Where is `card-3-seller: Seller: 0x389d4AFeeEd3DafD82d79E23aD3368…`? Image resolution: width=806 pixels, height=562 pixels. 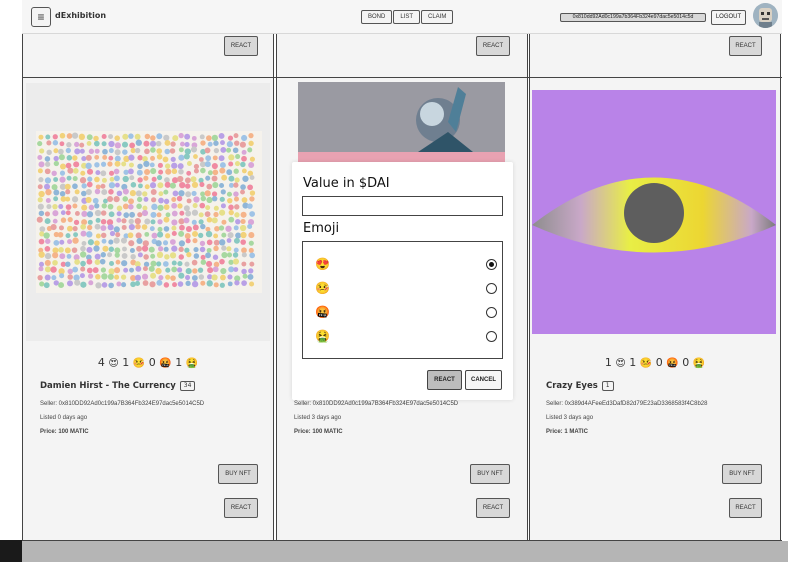 card-3-seller: Seller: 0x389d4AFeeEd3DafD82d79E23aD3368… is located at coordinates (627, 404).